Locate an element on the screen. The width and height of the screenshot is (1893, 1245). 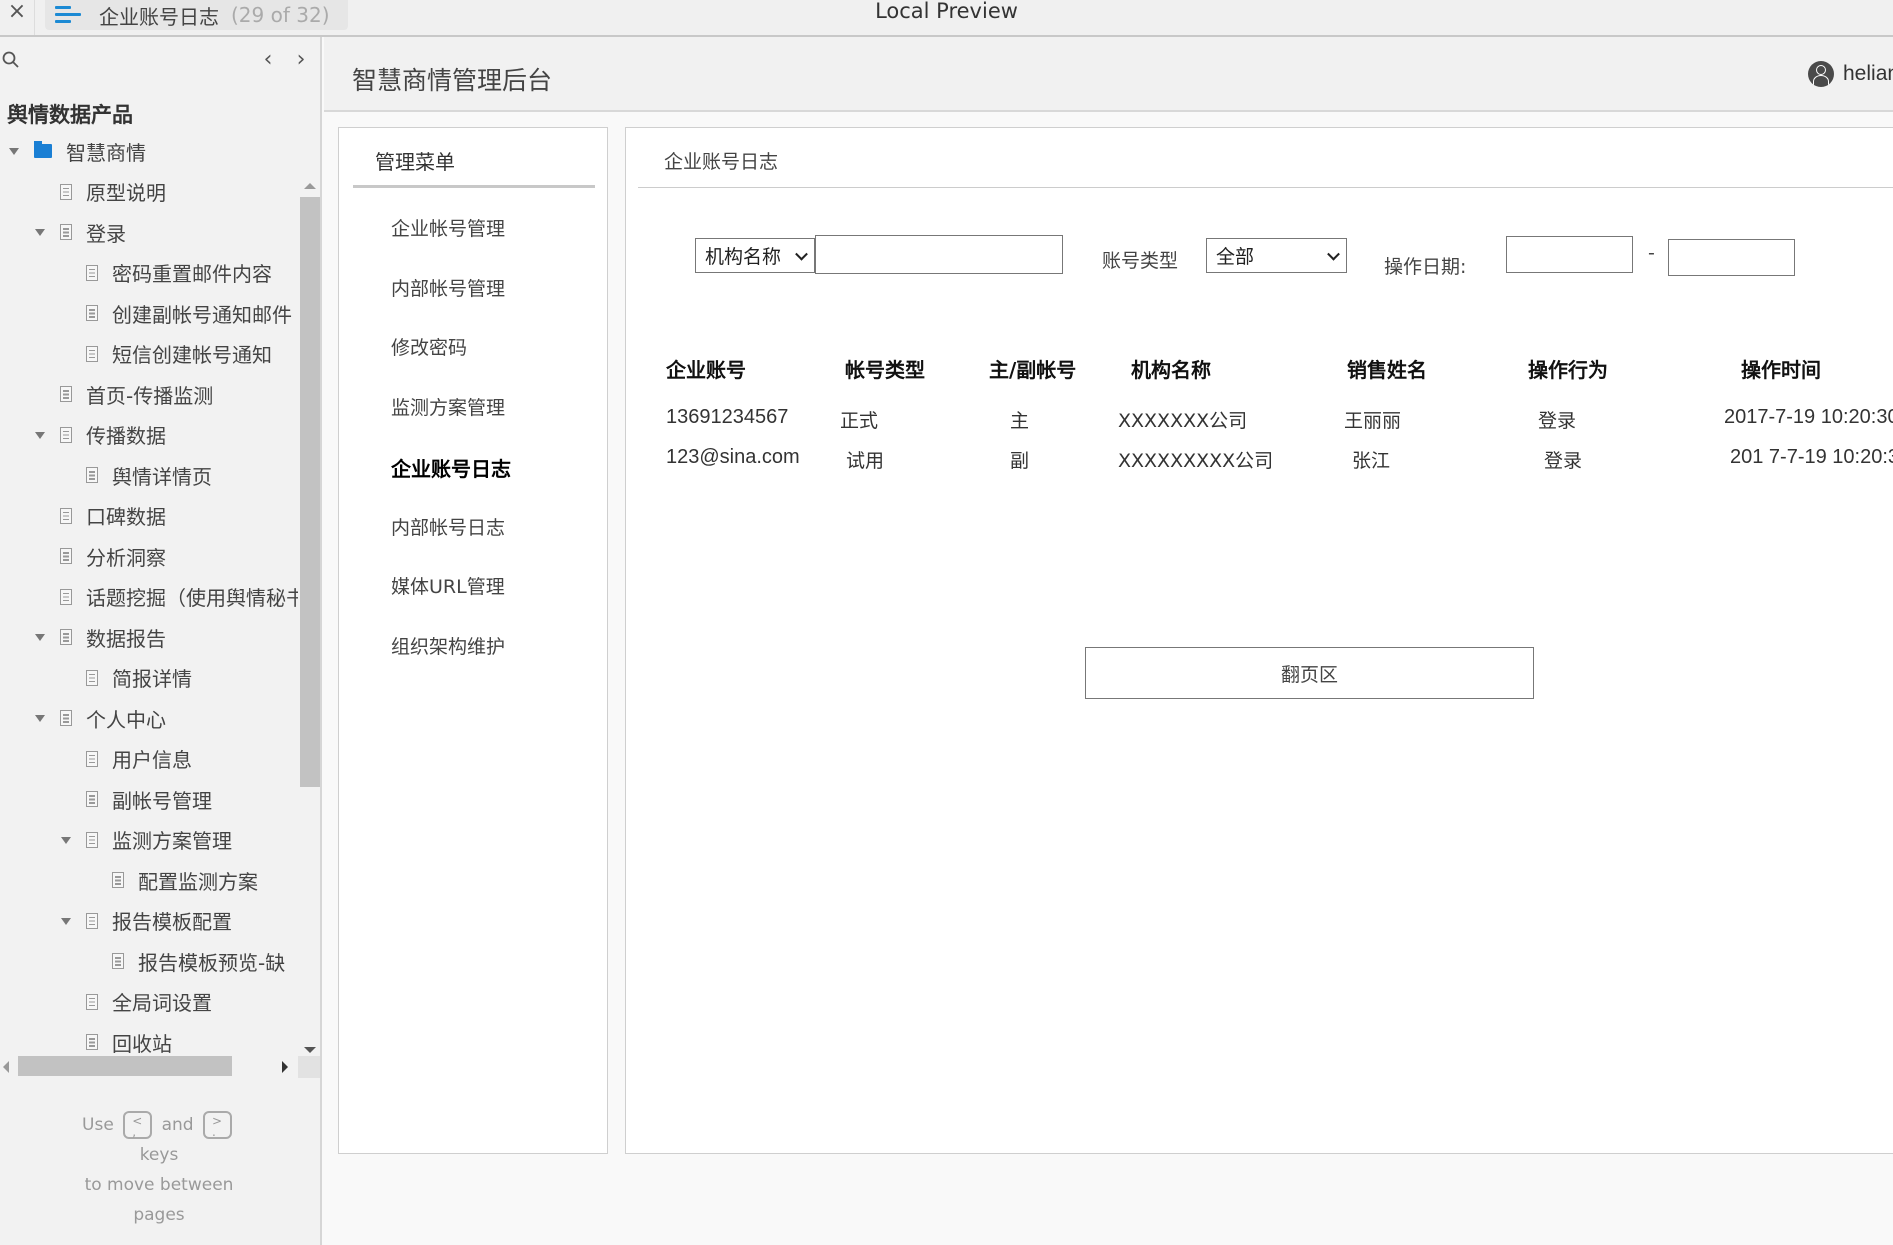
divider is located at coordinates (1265, 187).